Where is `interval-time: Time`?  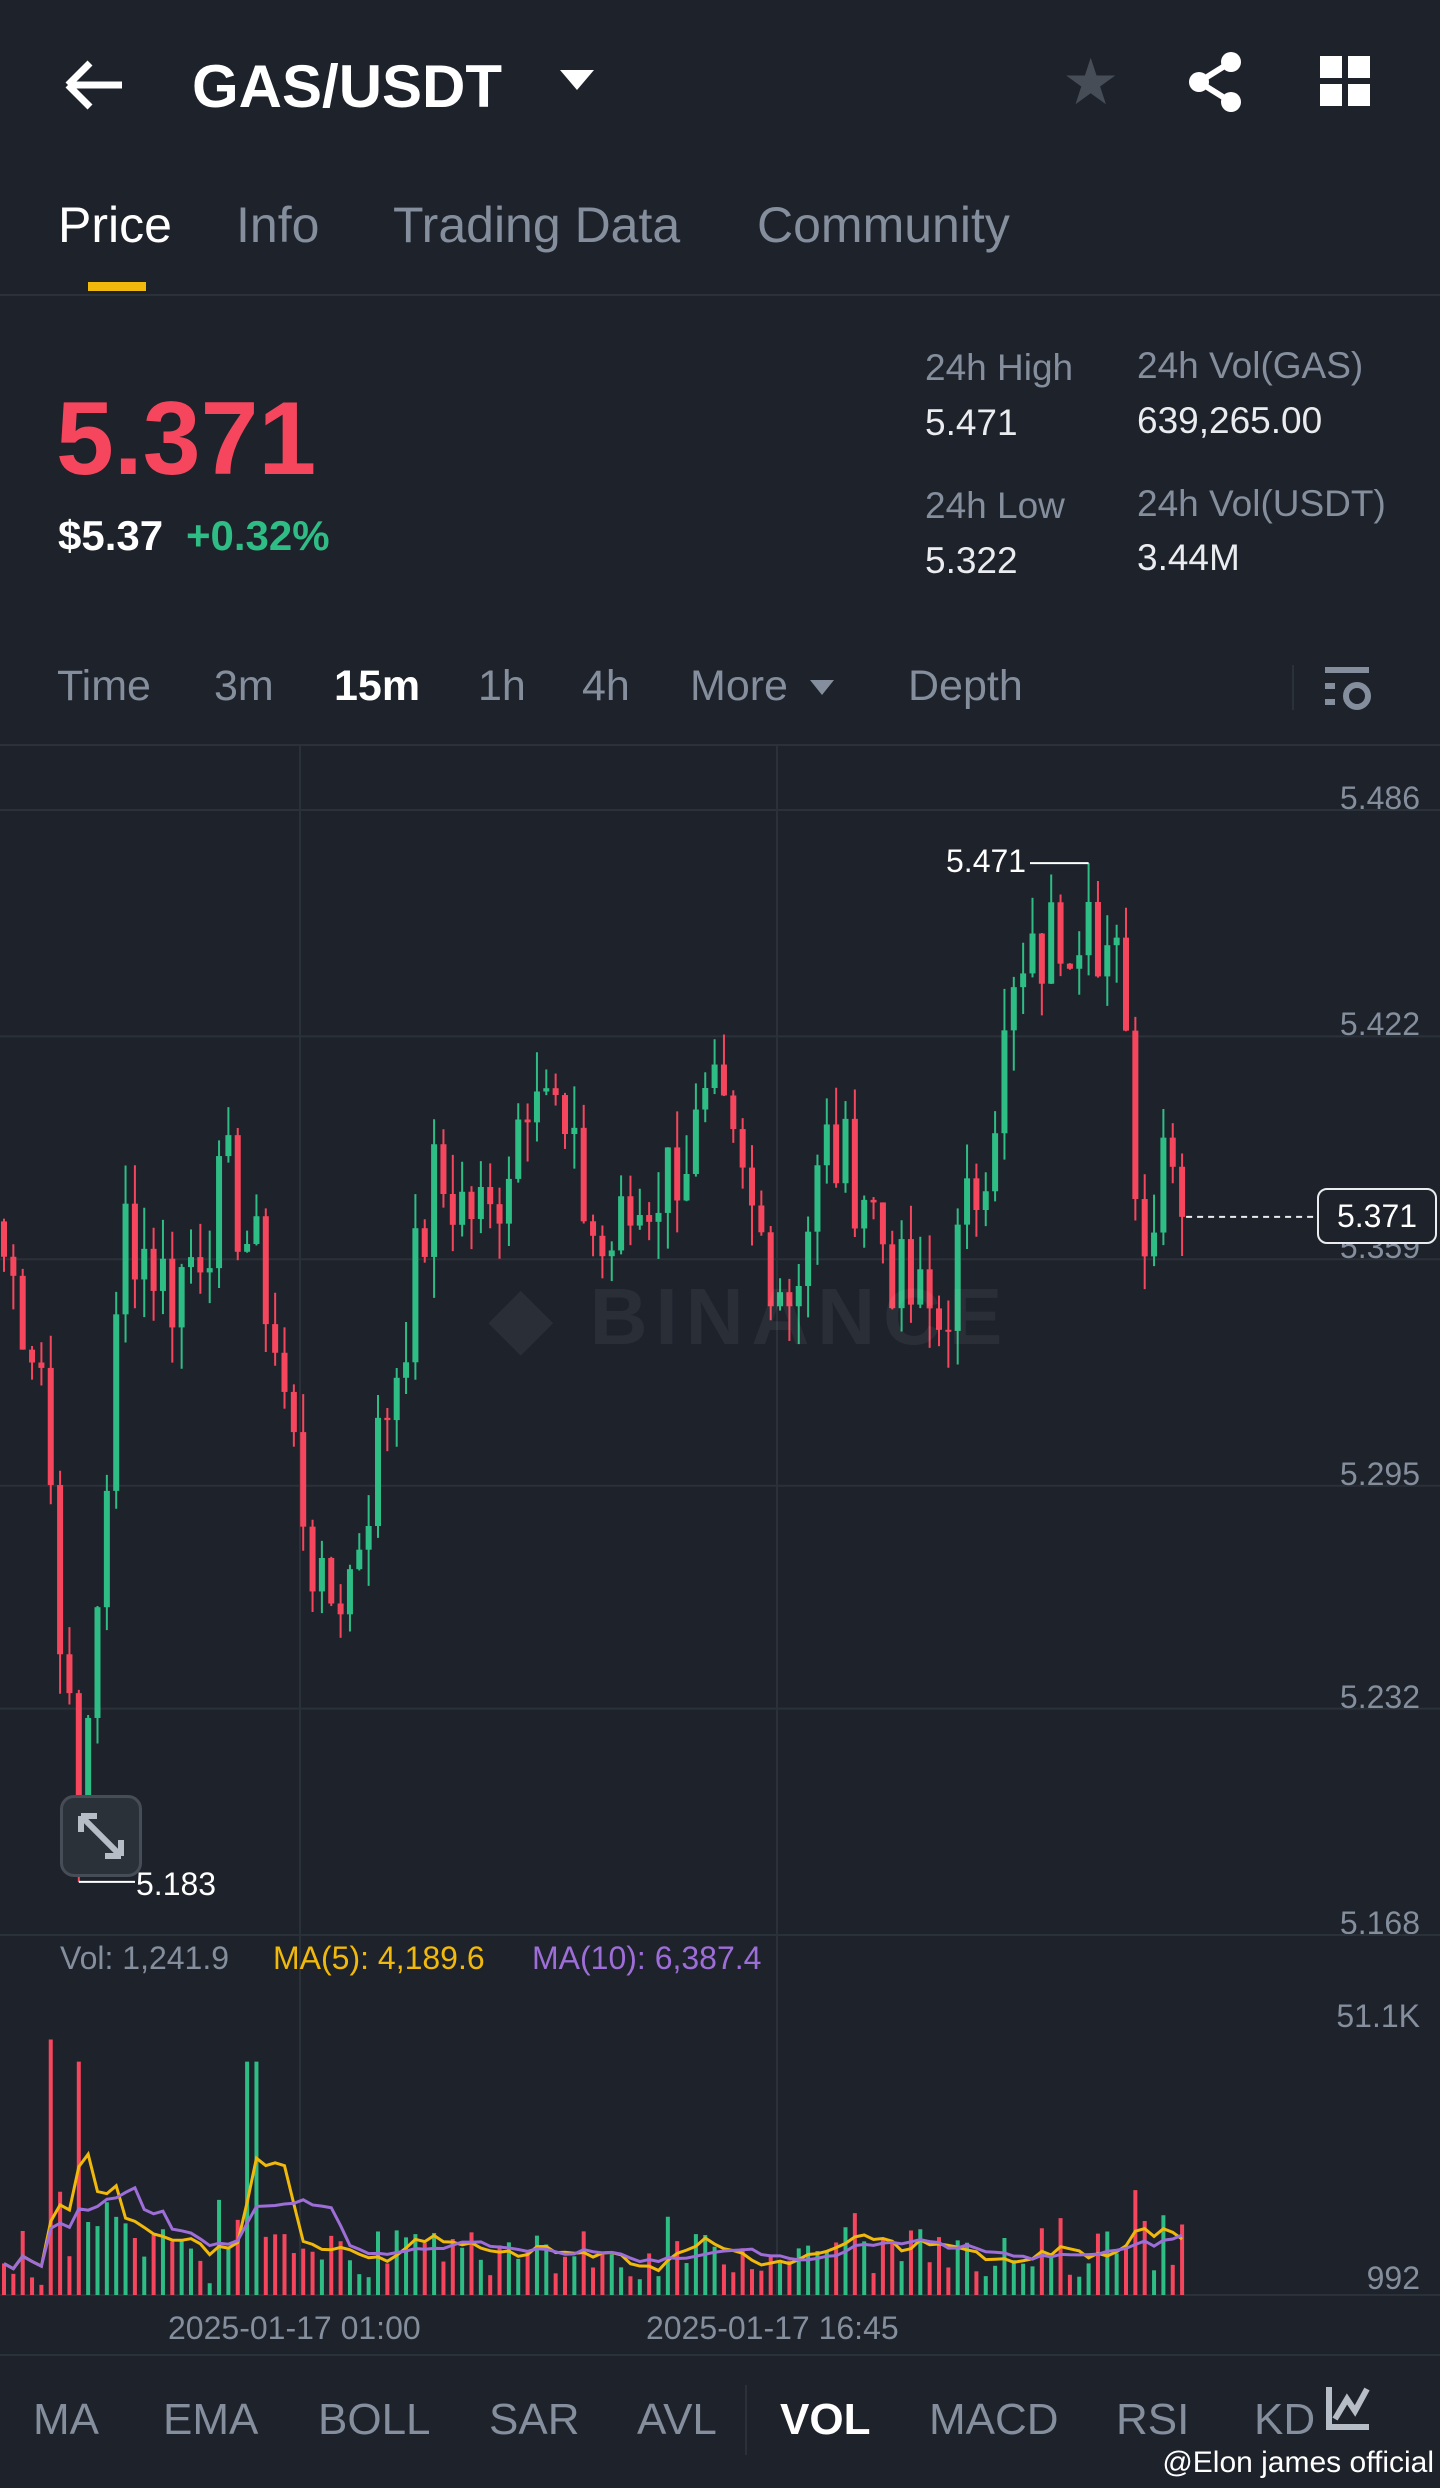
interval-time: Time is located at coordinates (104, 686).